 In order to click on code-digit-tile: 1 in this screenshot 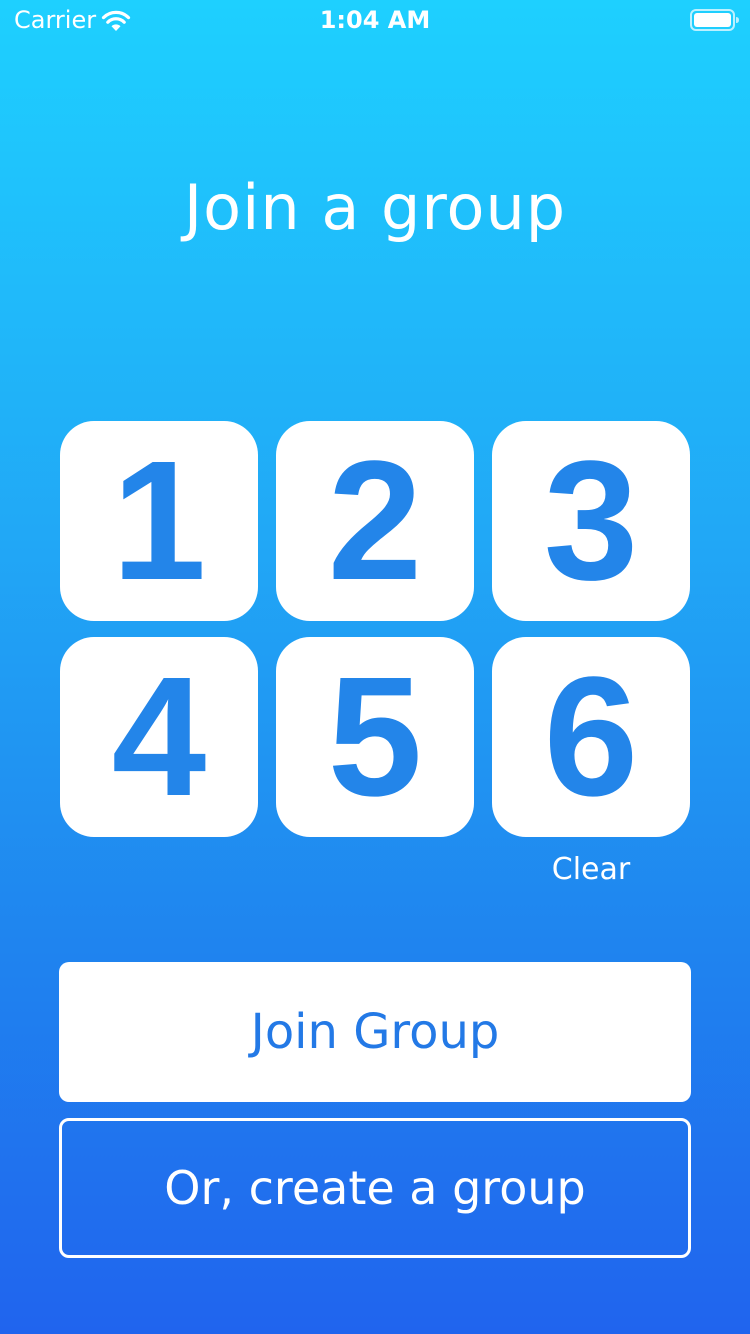, I will do `click(159, 521)`.